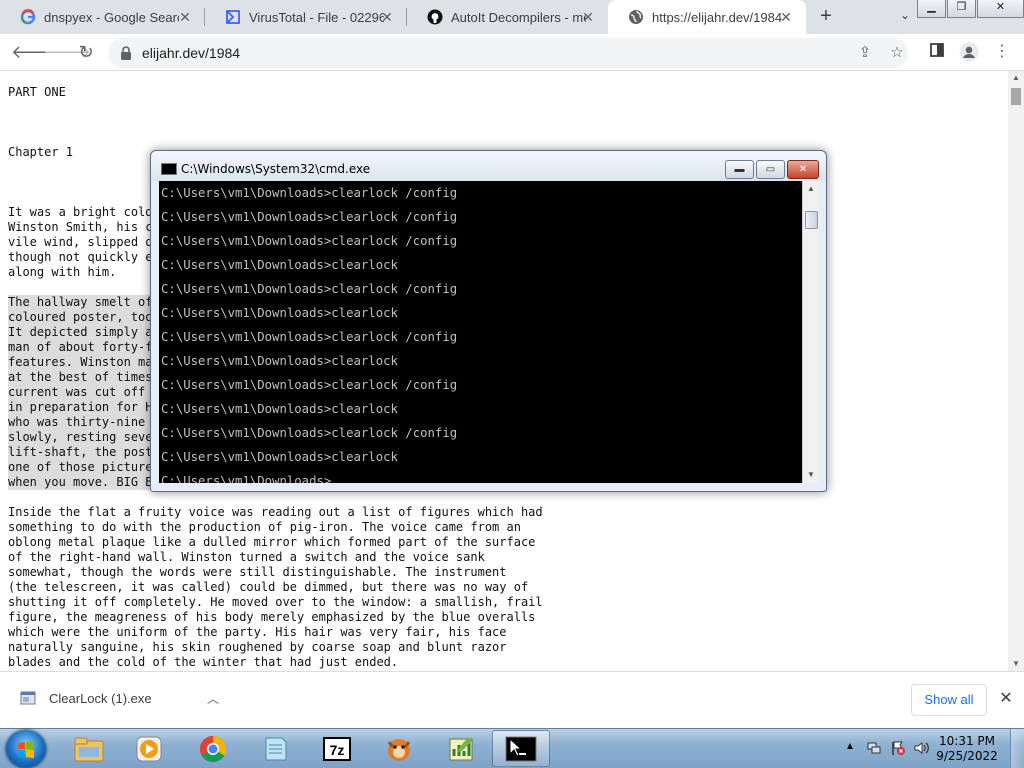 Image resolution: width=1024 pixels, height=768 pixels. Describe the element at coordinates (233, 17) in the screenshot. I see `virustotal-icon` at that location.